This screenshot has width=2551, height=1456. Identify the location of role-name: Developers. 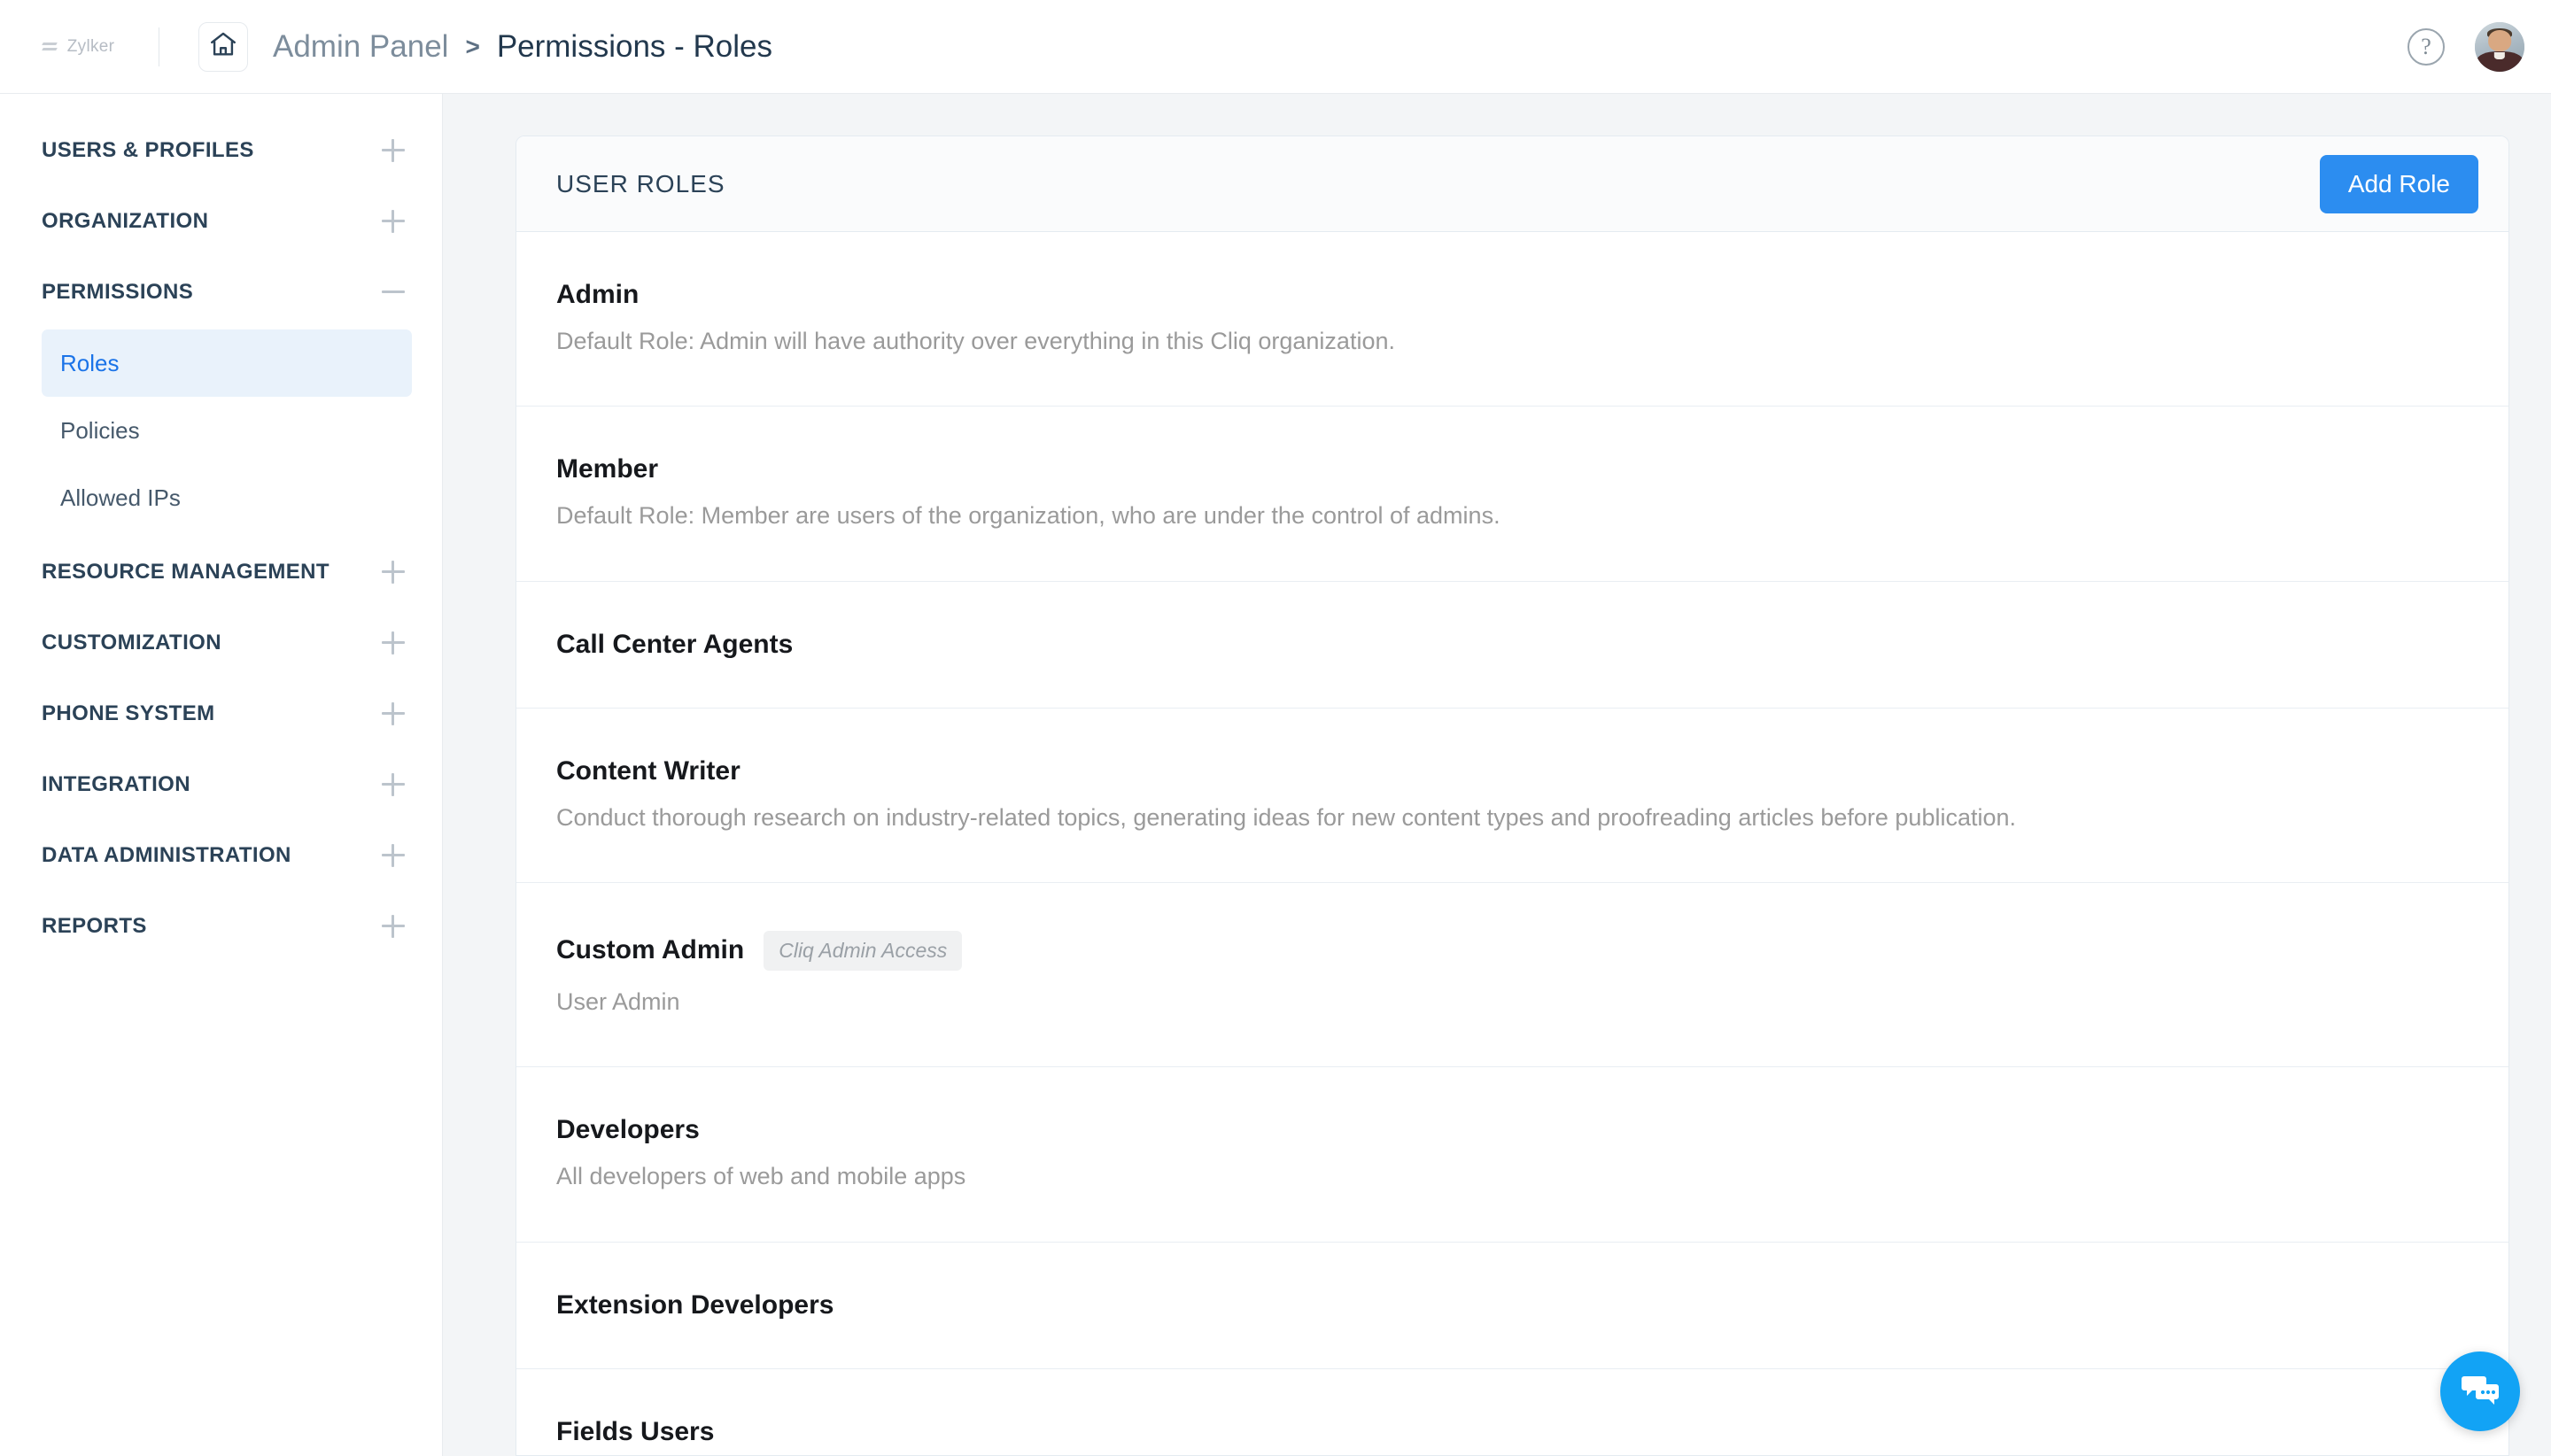
(628, 1130).